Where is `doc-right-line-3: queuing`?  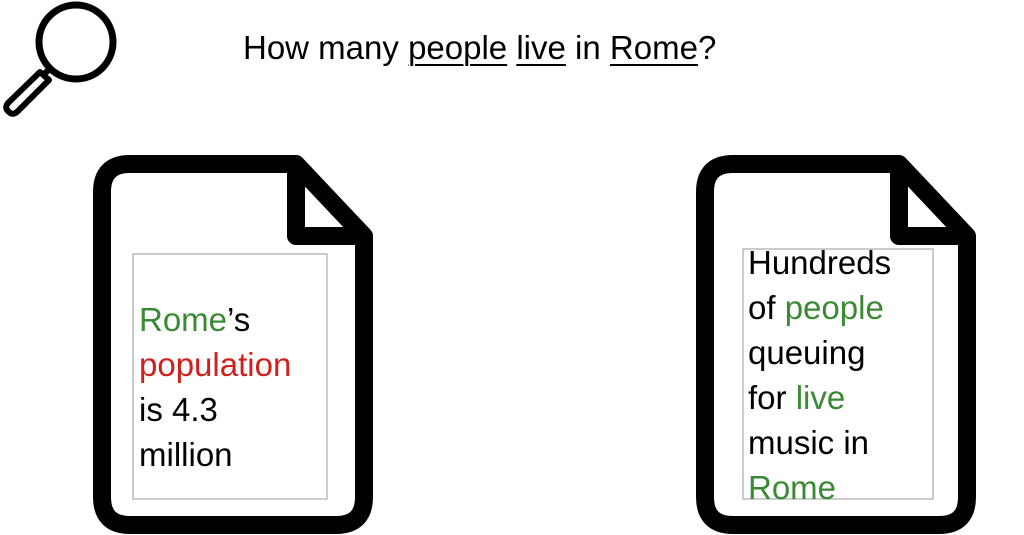
doc-right-line-3: queuing is located at coordinates (807, 352).